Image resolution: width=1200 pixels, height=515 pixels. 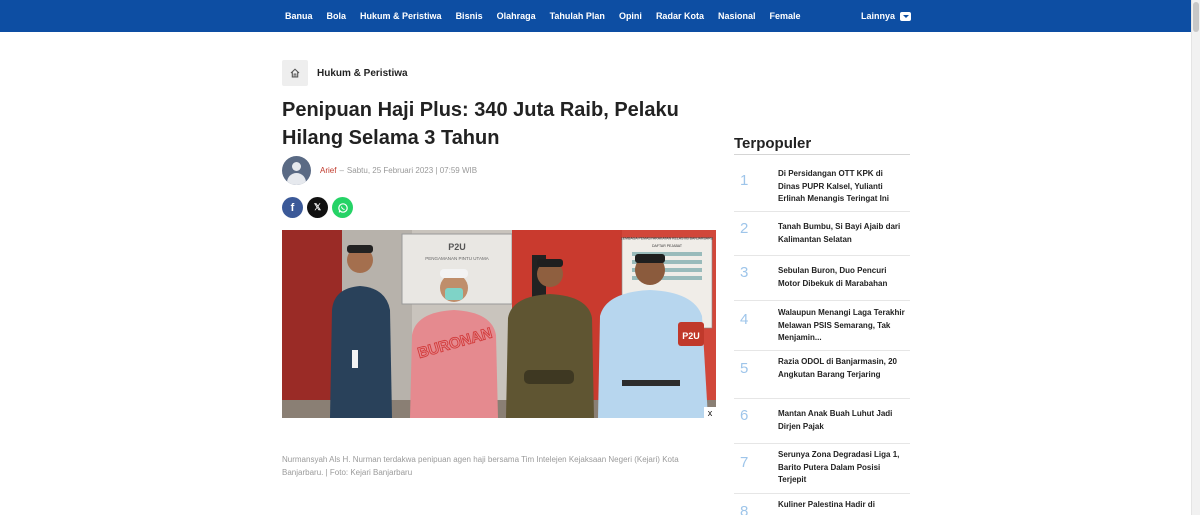 I want to click on breadcrumb-home-button, so click(x=295, y=73).